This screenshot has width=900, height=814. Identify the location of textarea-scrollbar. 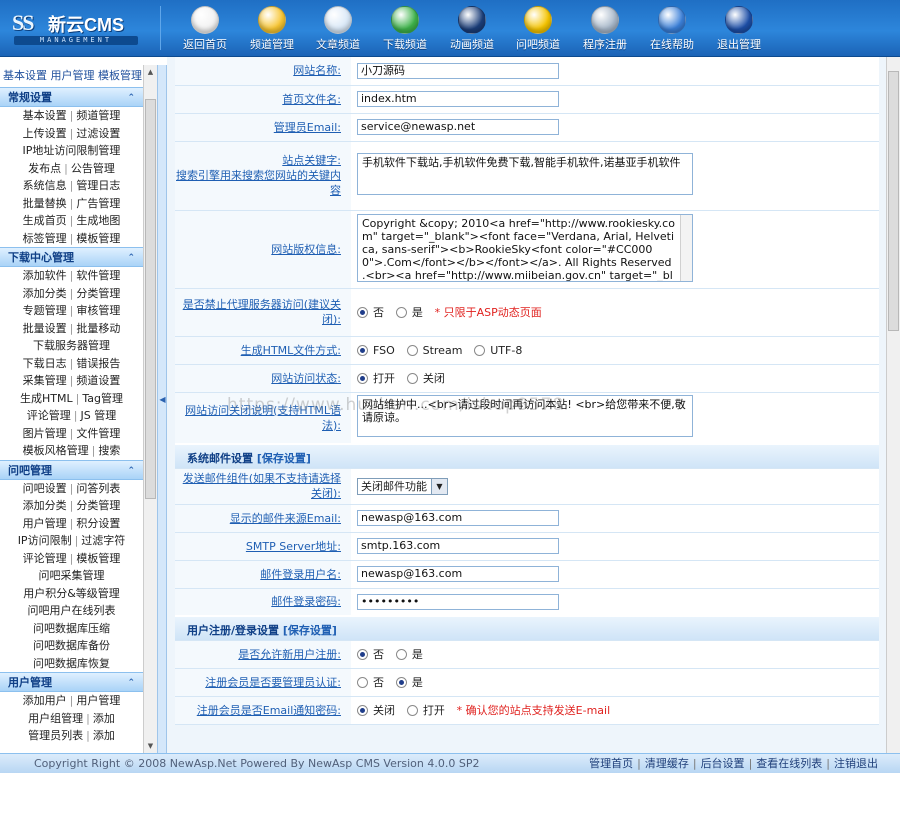
(686, 247).